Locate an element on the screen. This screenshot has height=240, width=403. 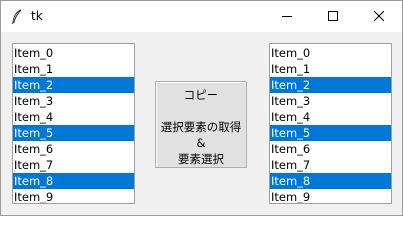
copy-button: コピー選択要素の取得 & 要素選択 is located at coordinates (201, 124).